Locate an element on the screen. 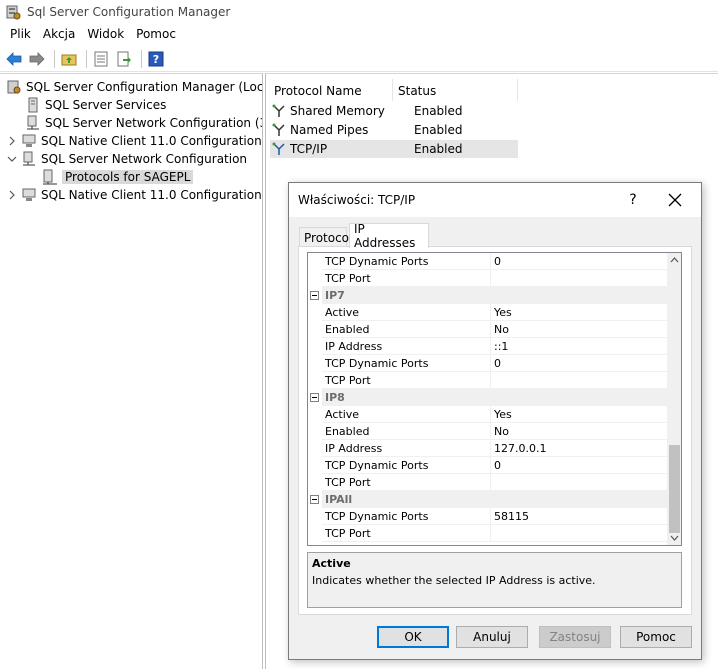 Image resolution: width=718 pixels, height=669 pixels. protocol-row-selected: TCP/IP Enabled is located at coordinates (394, 149).